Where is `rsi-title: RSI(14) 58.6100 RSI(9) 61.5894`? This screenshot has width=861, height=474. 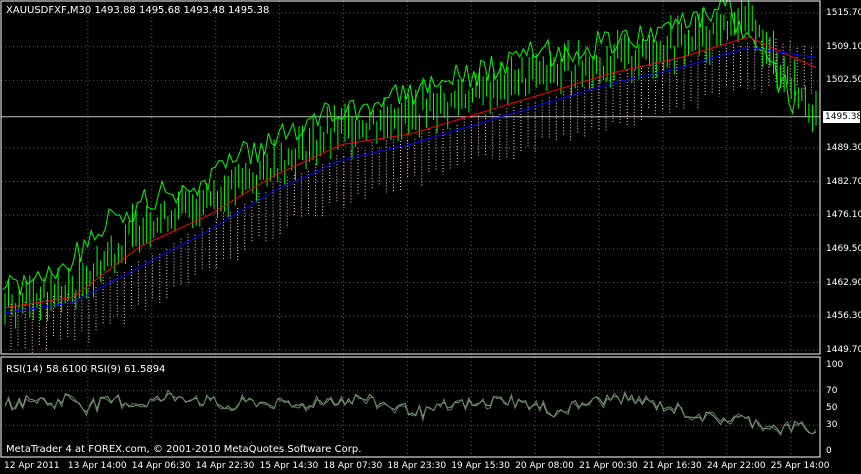 rsi-title: RSI(14) 58.6100 RSI(9) 61.5894 is located at coordinates (86, 369).